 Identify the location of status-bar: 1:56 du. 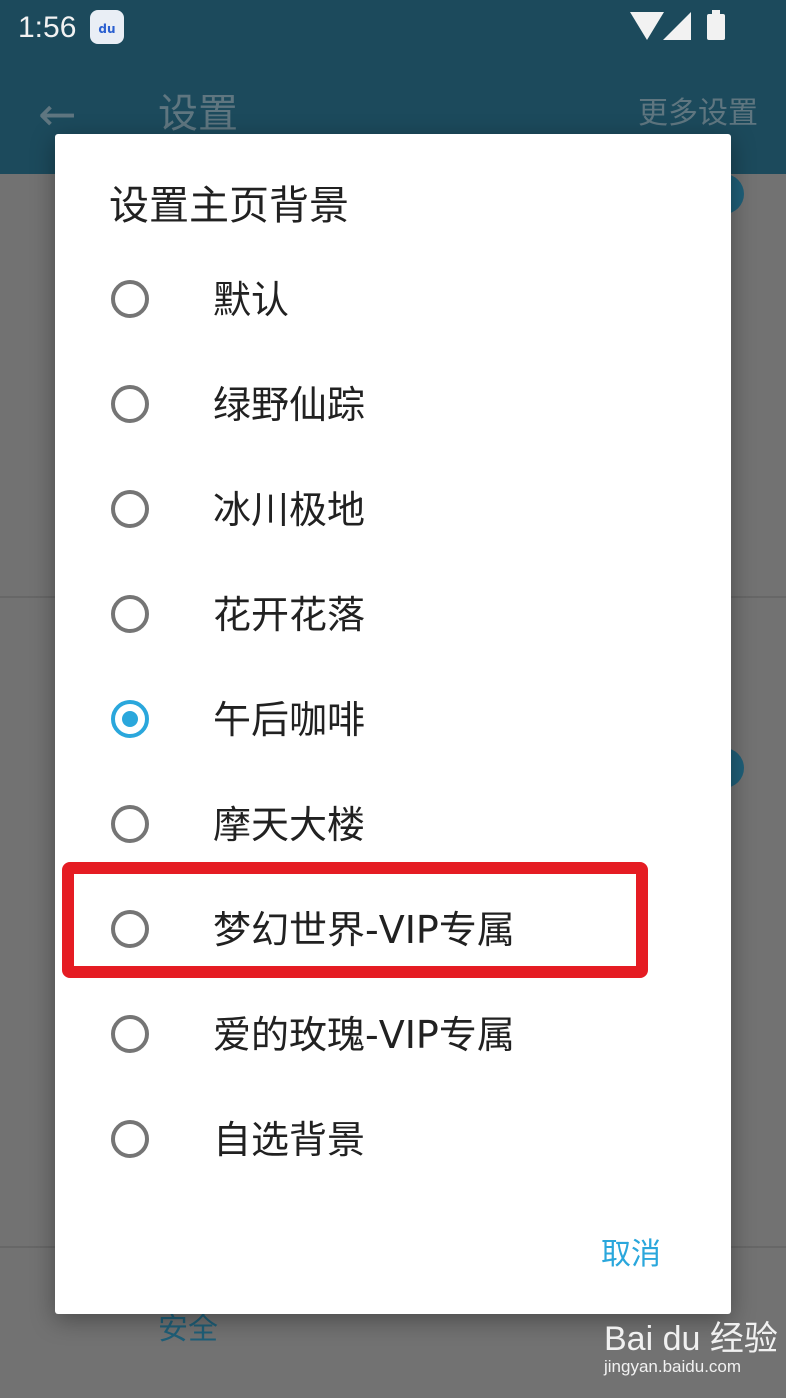
(393, 28).